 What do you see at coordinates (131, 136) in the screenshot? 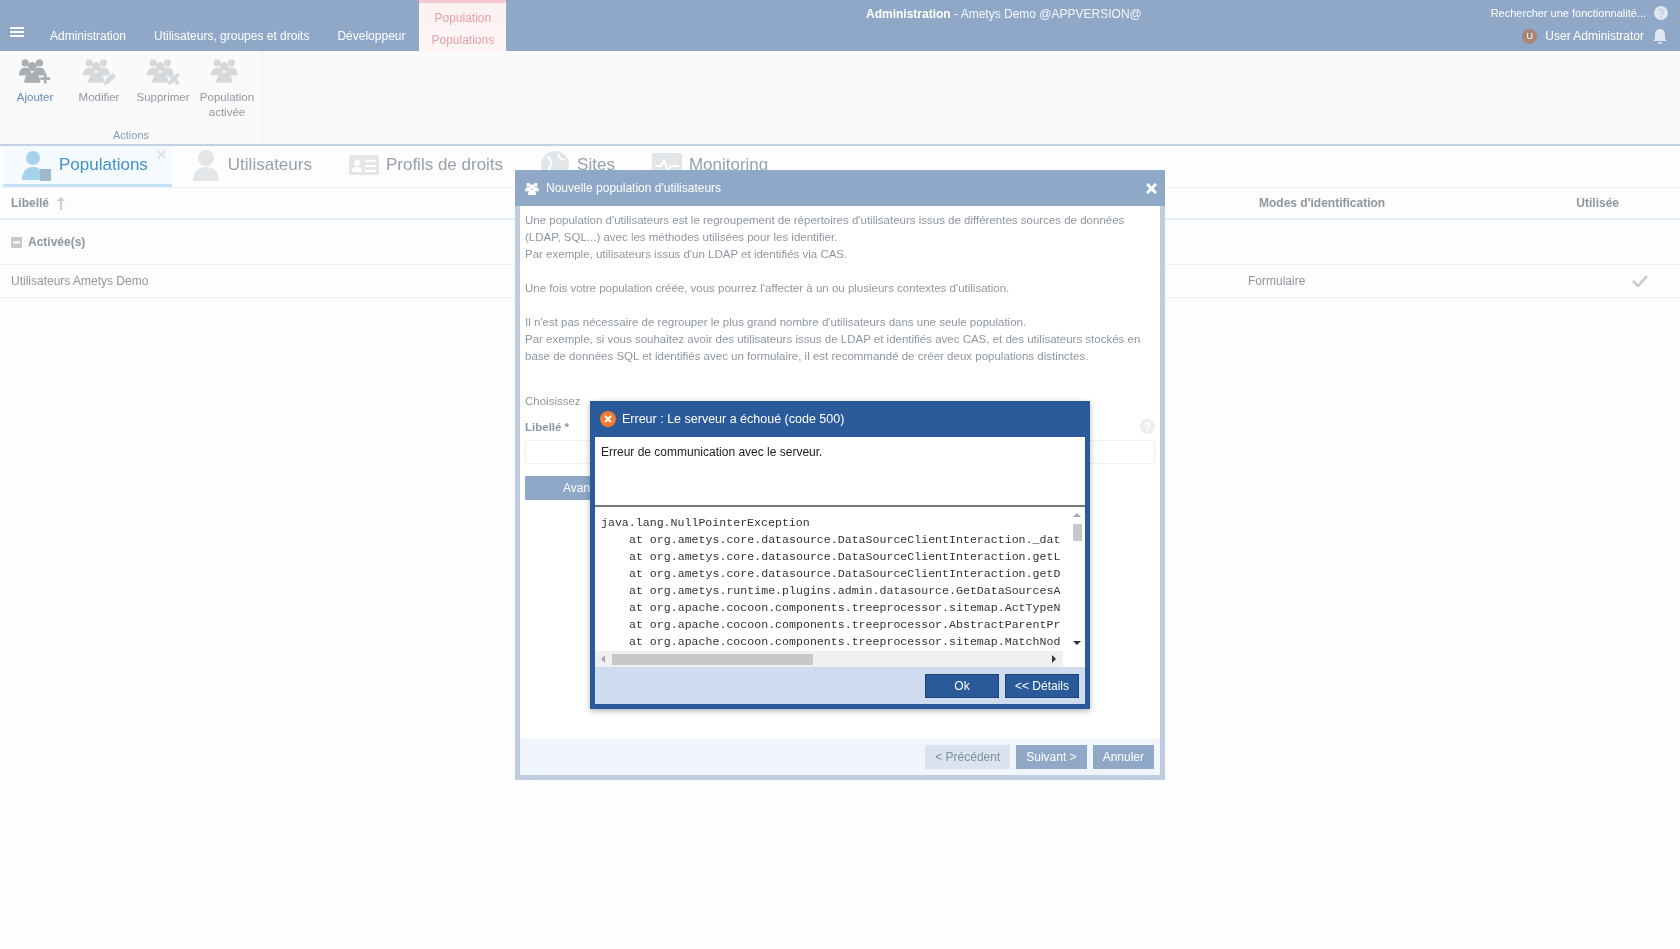
I see `group-label: Actions` at bounding box center [131, 136].